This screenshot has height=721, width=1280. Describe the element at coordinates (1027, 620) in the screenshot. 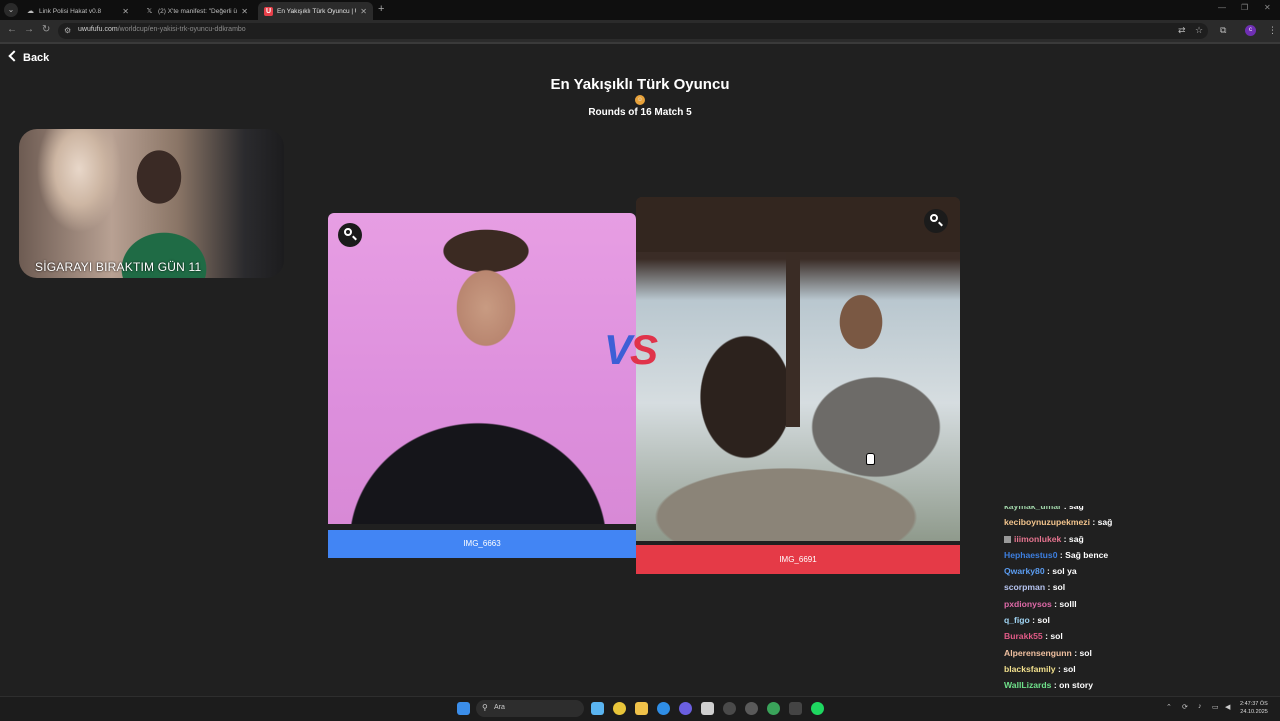

I see `chat-message: q_figo : sol` at that location.